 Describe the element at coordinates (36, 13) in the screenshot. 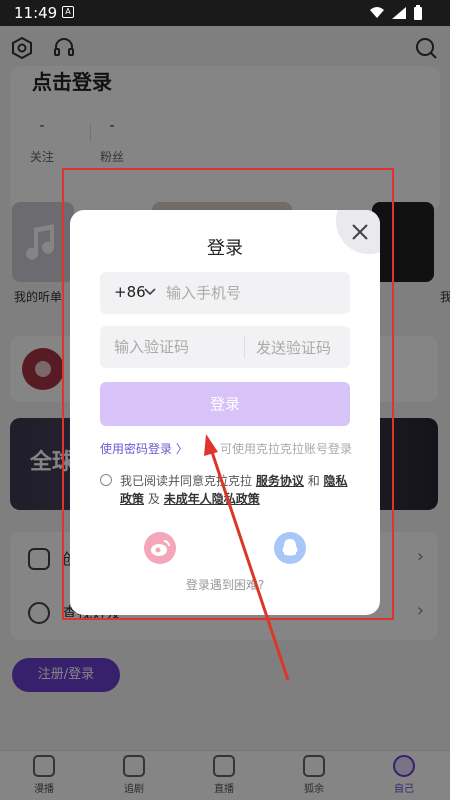

I see `status-time: 11:49` at that location.